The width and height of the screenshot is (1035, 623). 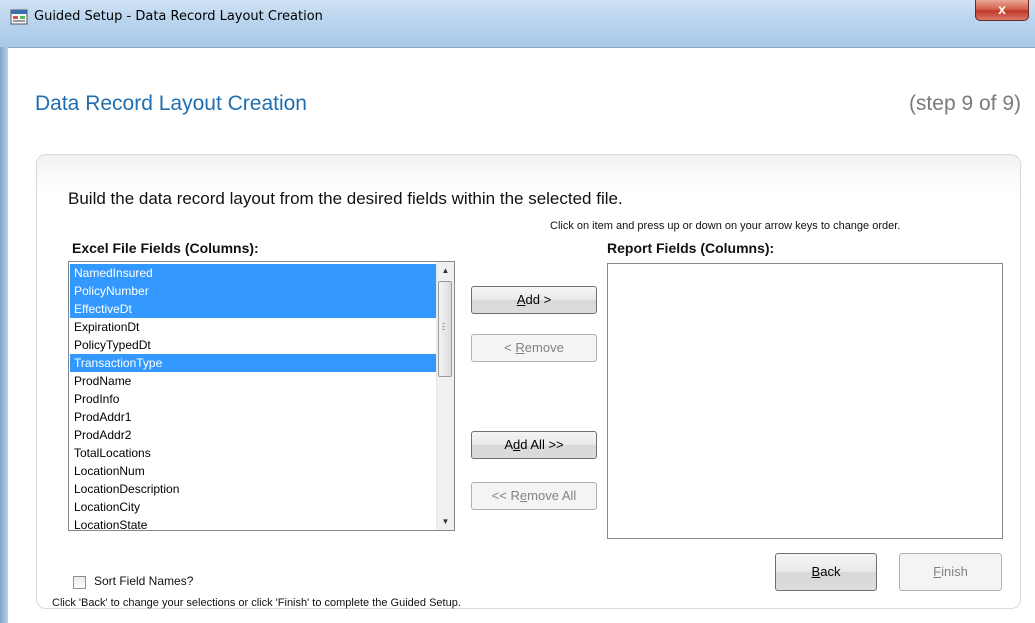 I want to click on remove-button: < Remove, so click(x=534, y=348).